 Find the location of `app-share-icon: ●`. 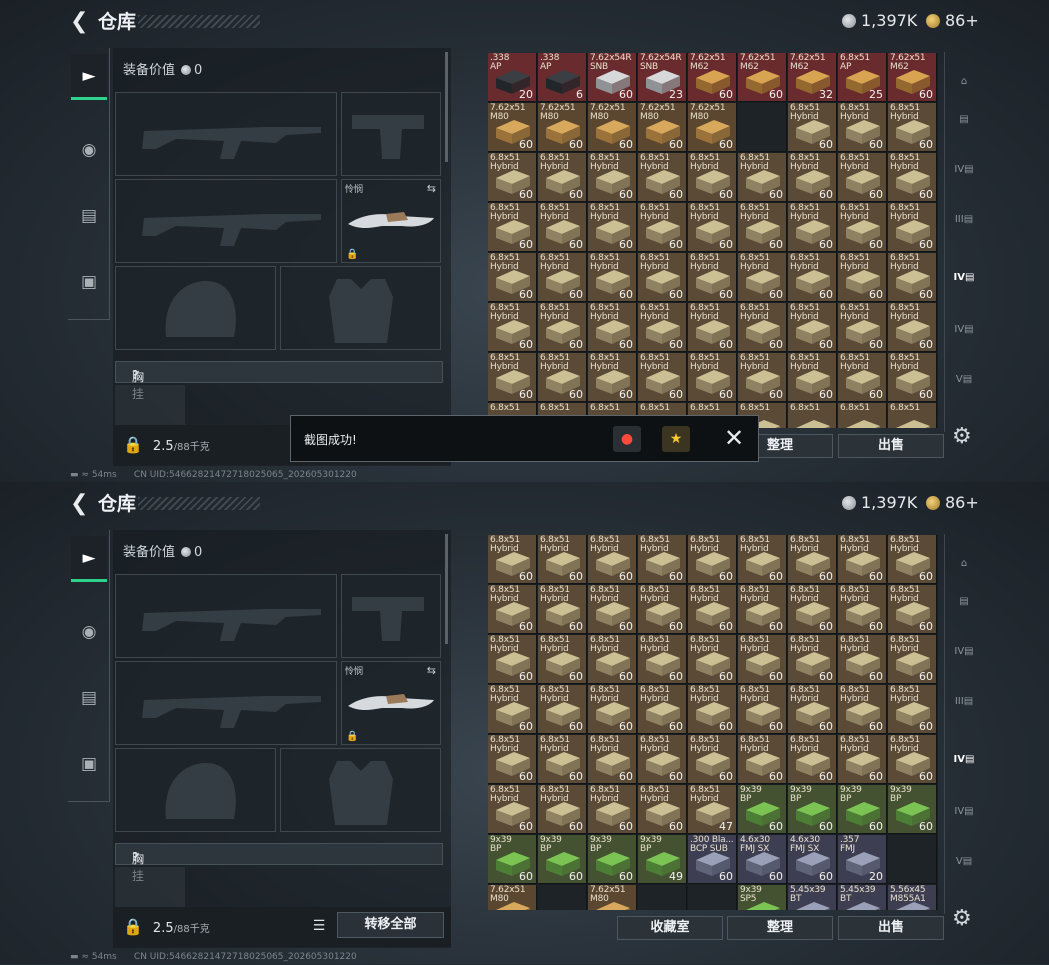

app-share-icon: ● is located at coordinates (627, 439).